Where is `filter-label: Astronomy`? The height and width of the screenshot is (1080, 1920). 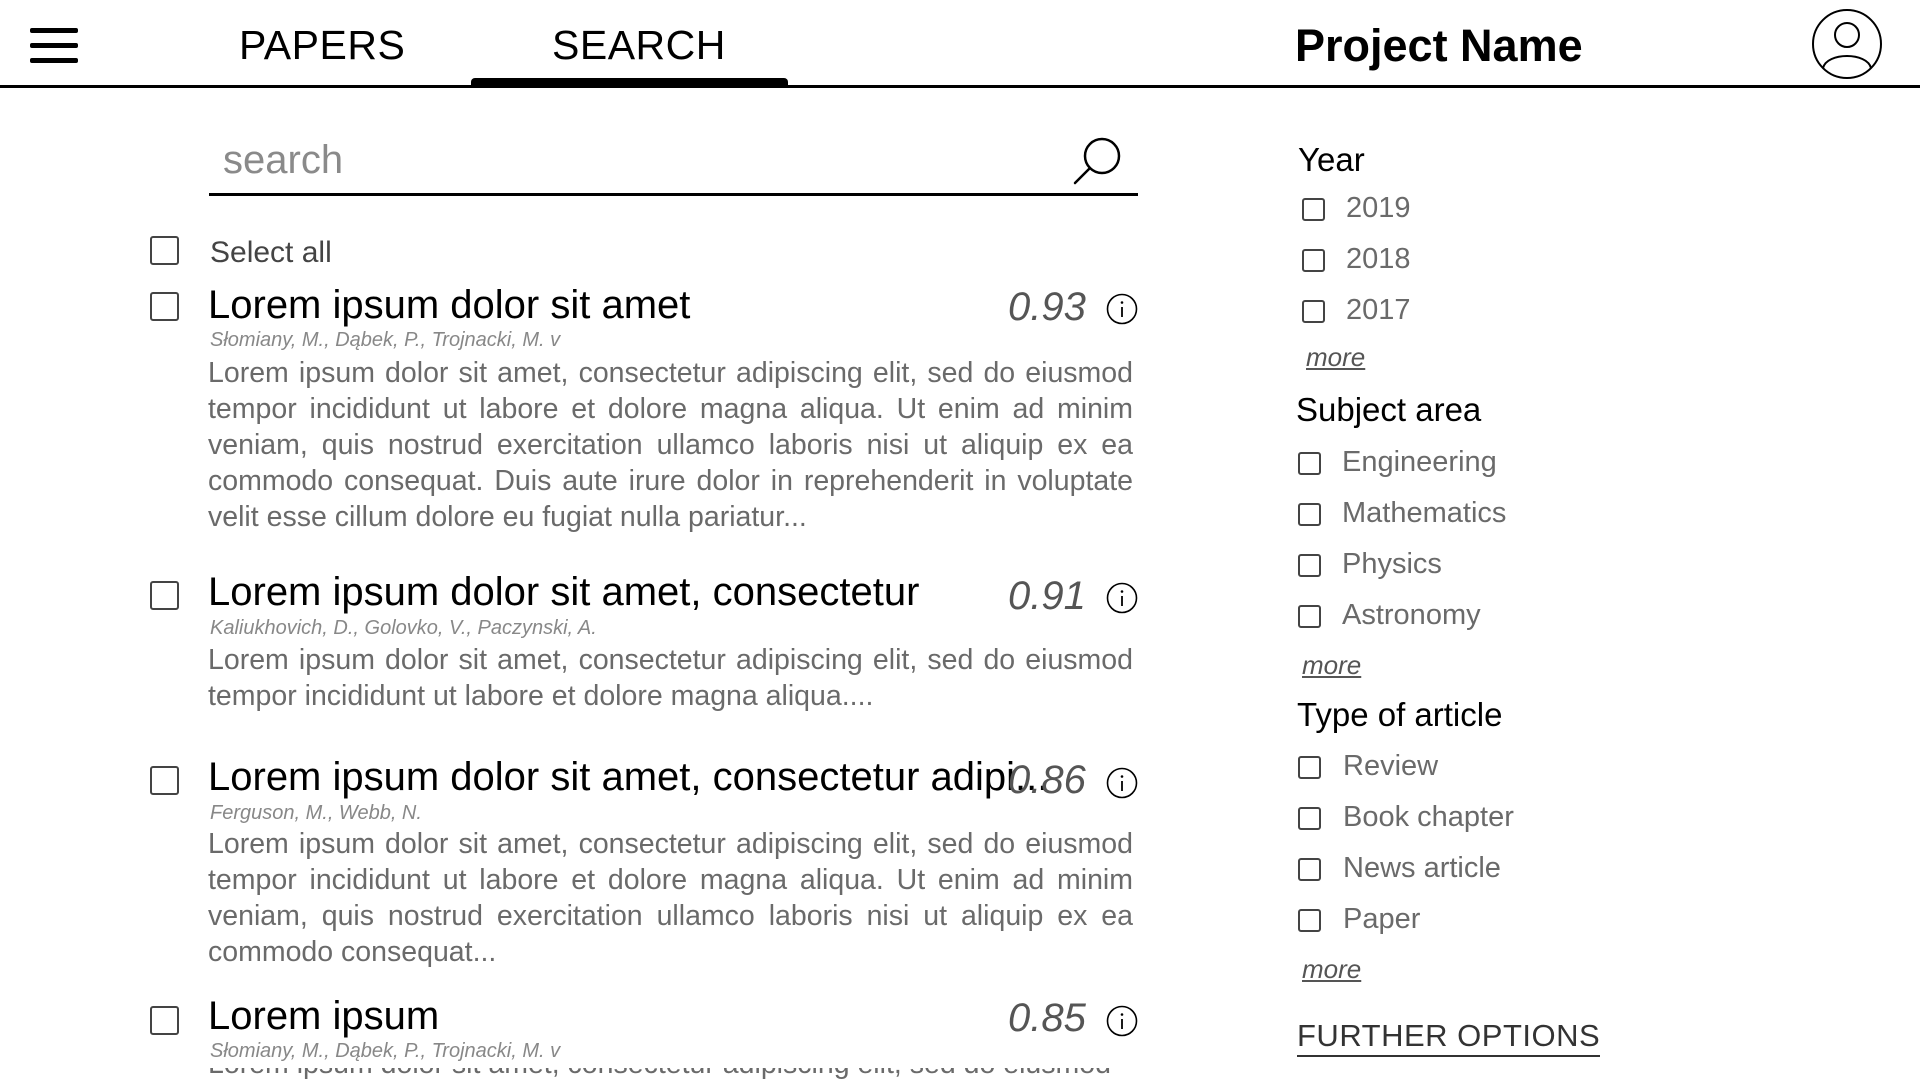
filter-label: Astronomy is located at coordinates (1411, 615).